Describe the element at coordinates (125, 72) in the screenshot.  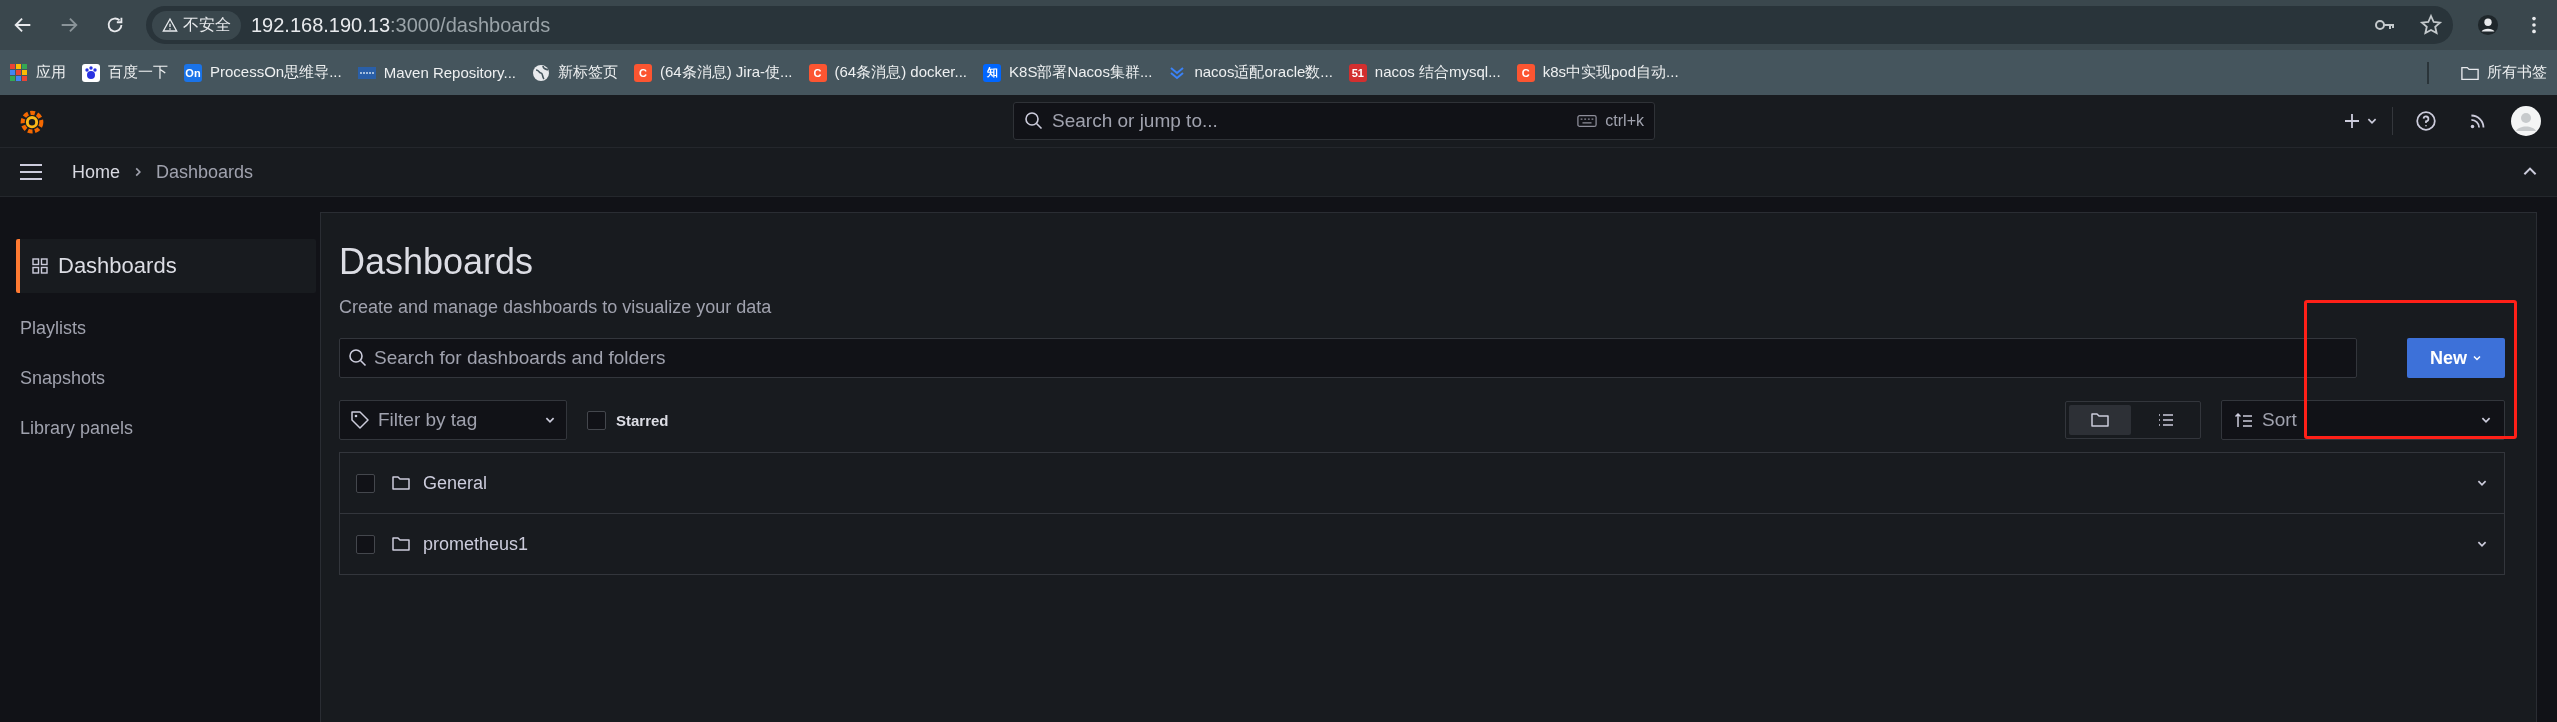
I see `bookmark-item: 百度一下` at that location.